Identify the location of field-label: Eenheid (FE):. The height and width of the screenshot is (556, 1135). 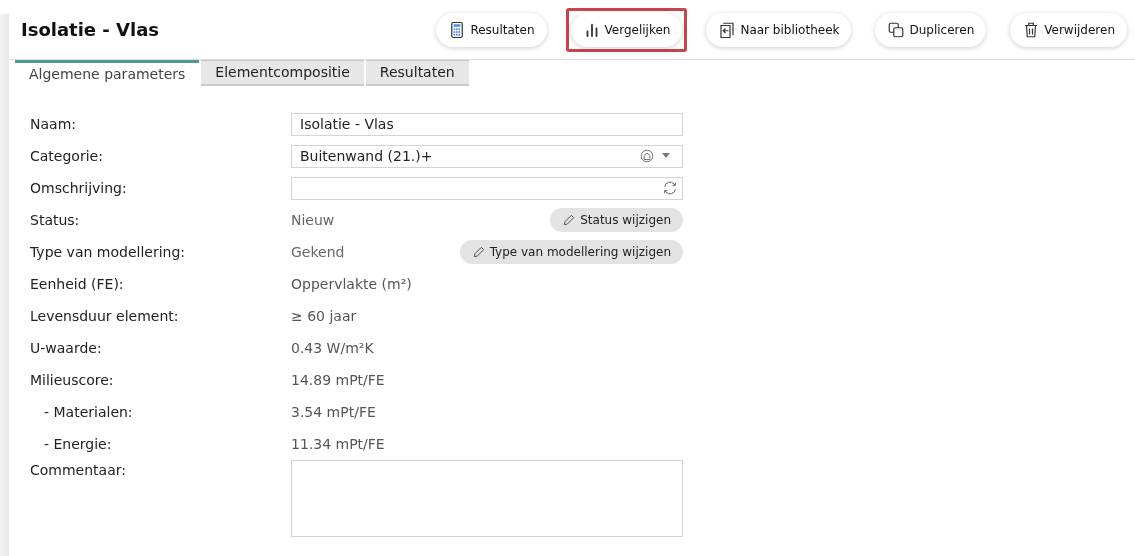
(77, 284).